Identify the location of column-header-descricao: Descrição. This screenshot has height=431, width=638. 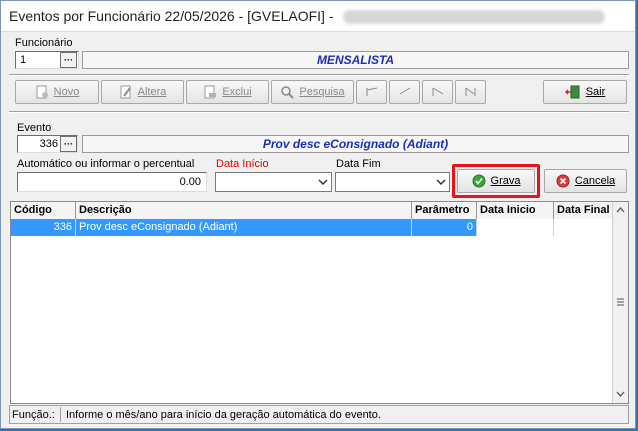
(244, 210).